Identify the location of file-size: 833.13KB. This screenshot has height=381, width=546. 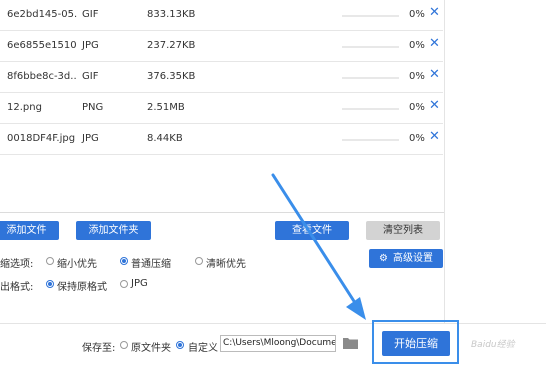
(171, 14).